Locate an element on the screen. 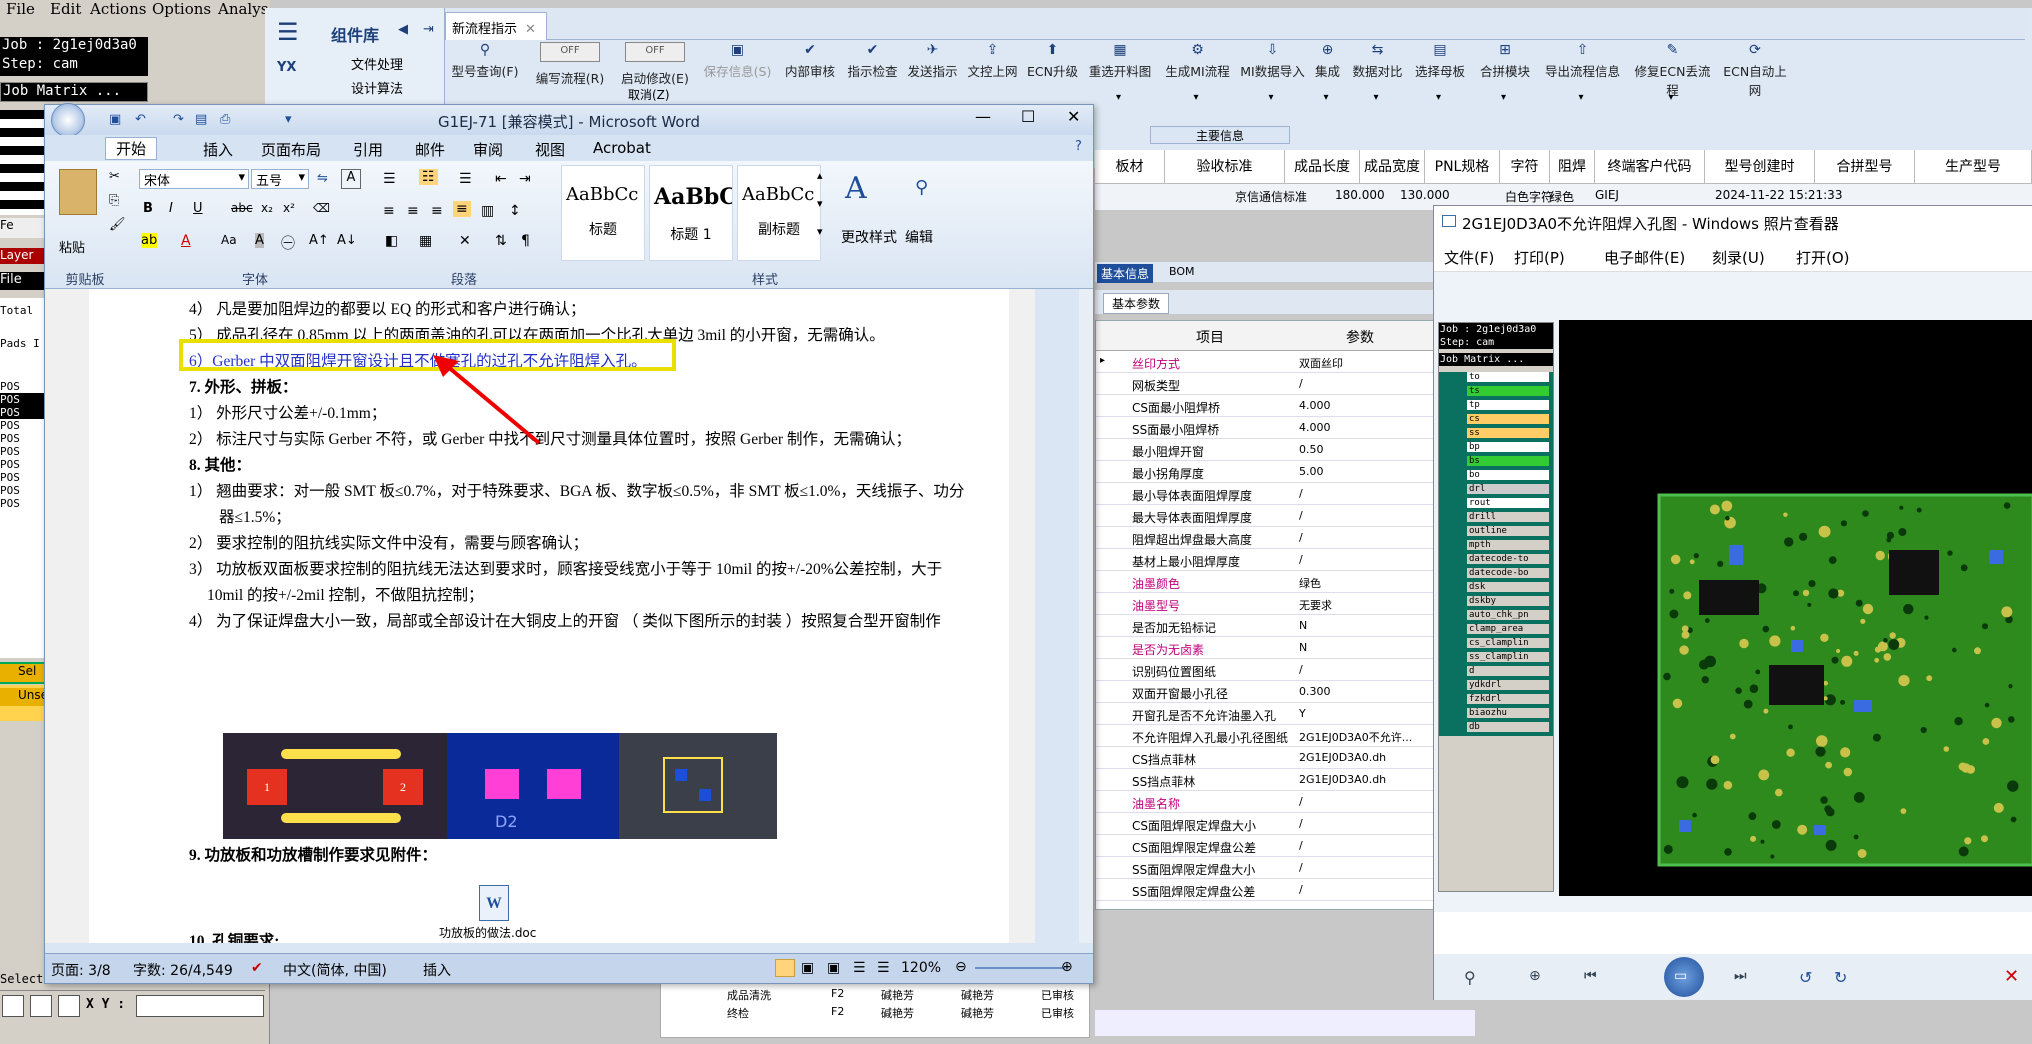 This screenshot has height=1044, width=2032. cam-menu-edit: Edit is located at coordinates (65, 9).